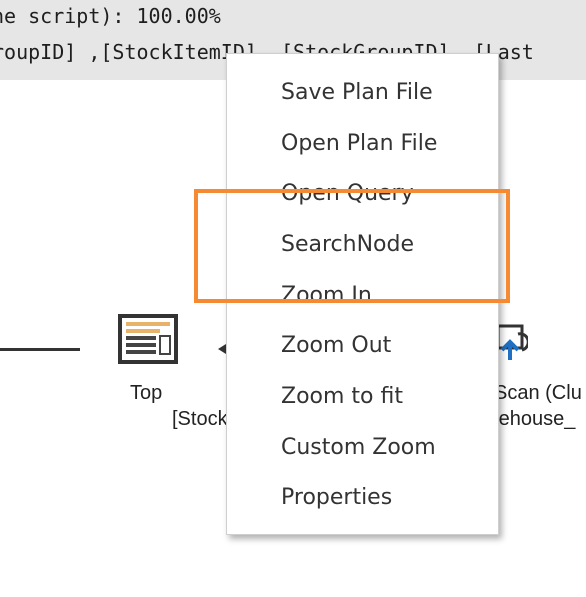  I want to click on menu-item-open-query: Open Query, so click(362, 194).